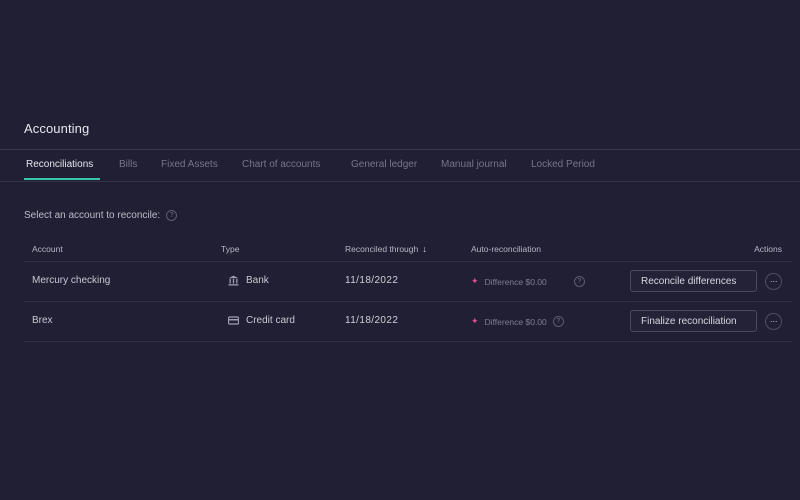  Describe the element at coordinates (768, 249) in the screenshot. I see `column-header-actions: Actions` at that location.